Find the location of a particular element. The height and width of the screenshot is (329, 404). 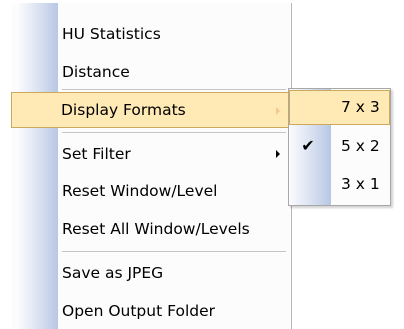

menu-item-label: Set Filter is located at coordinates (96, 154).